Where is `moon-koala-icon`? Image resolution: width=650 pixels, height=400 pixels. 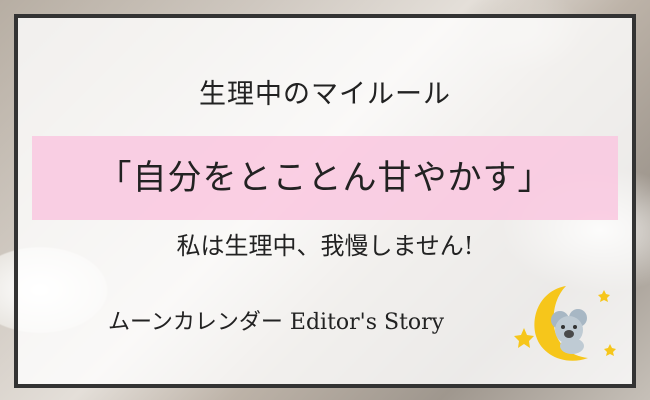
moon-koala-icon is located at coordinates (565, 323).